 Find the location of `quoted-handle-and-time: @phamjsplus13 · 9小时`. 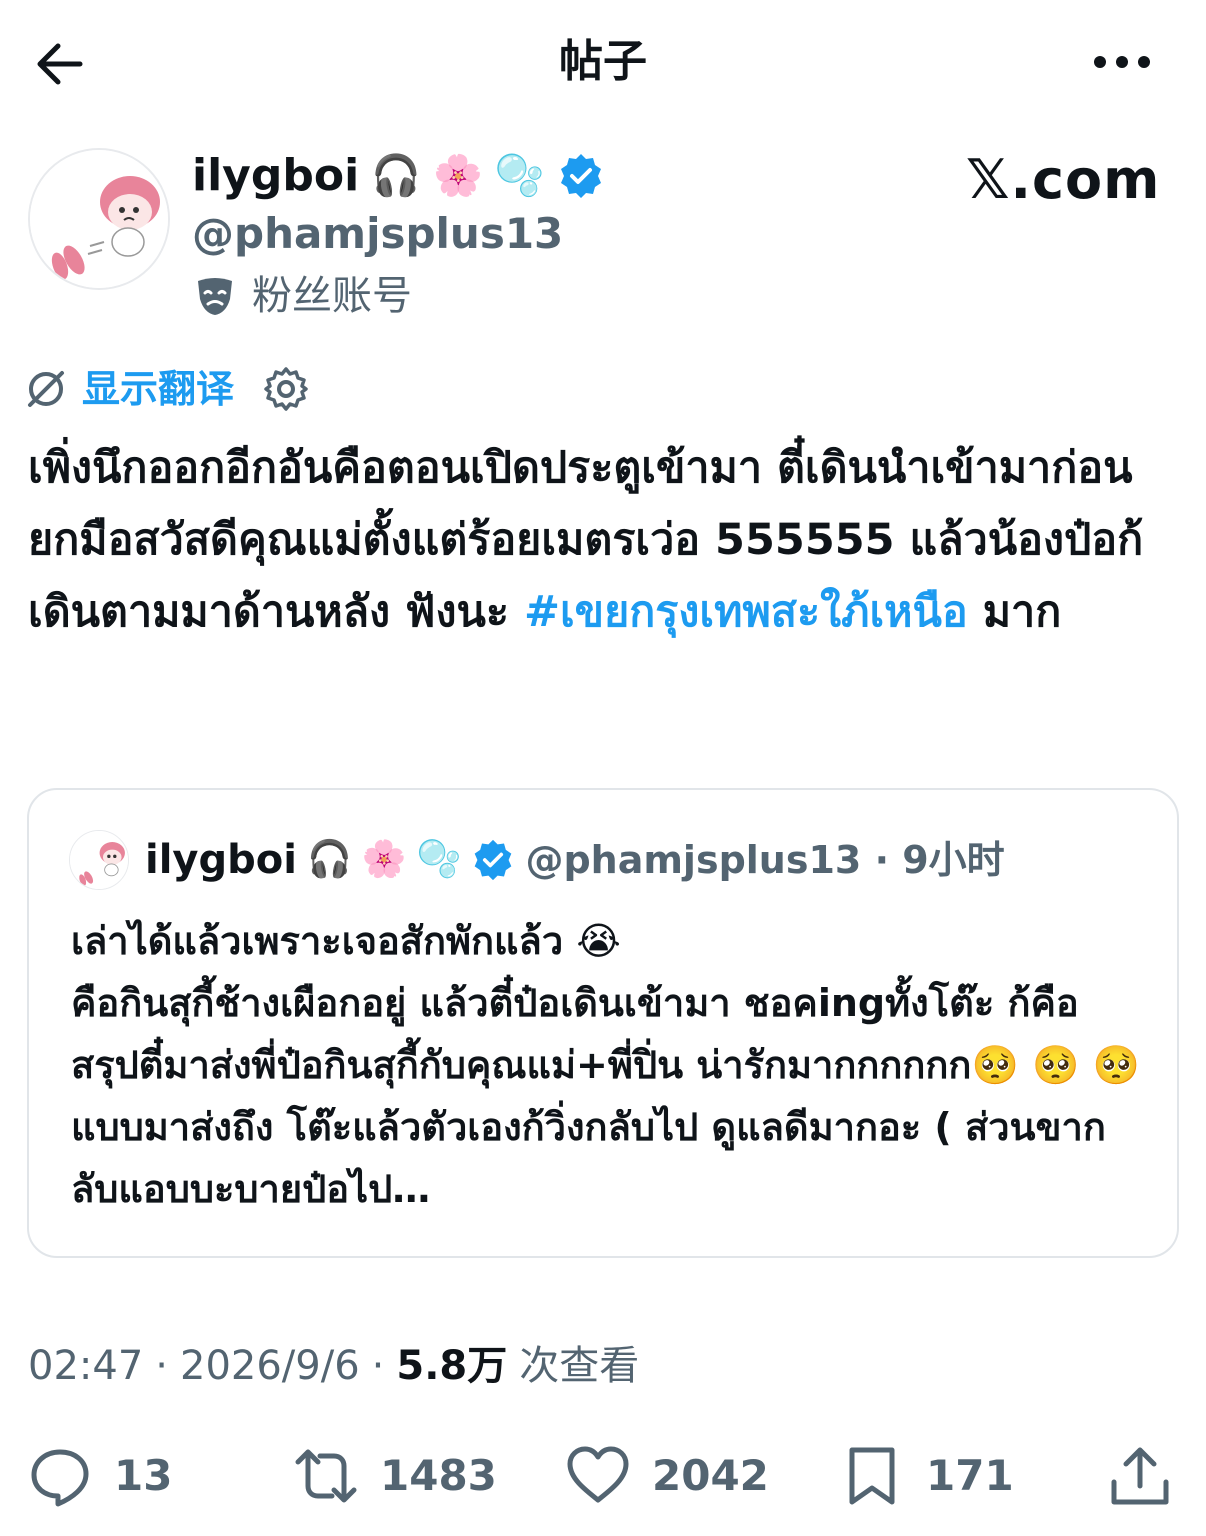

quoted-handle-and-time: @phamjsplus13 · 9小时 is located at coordinates (765, 860).